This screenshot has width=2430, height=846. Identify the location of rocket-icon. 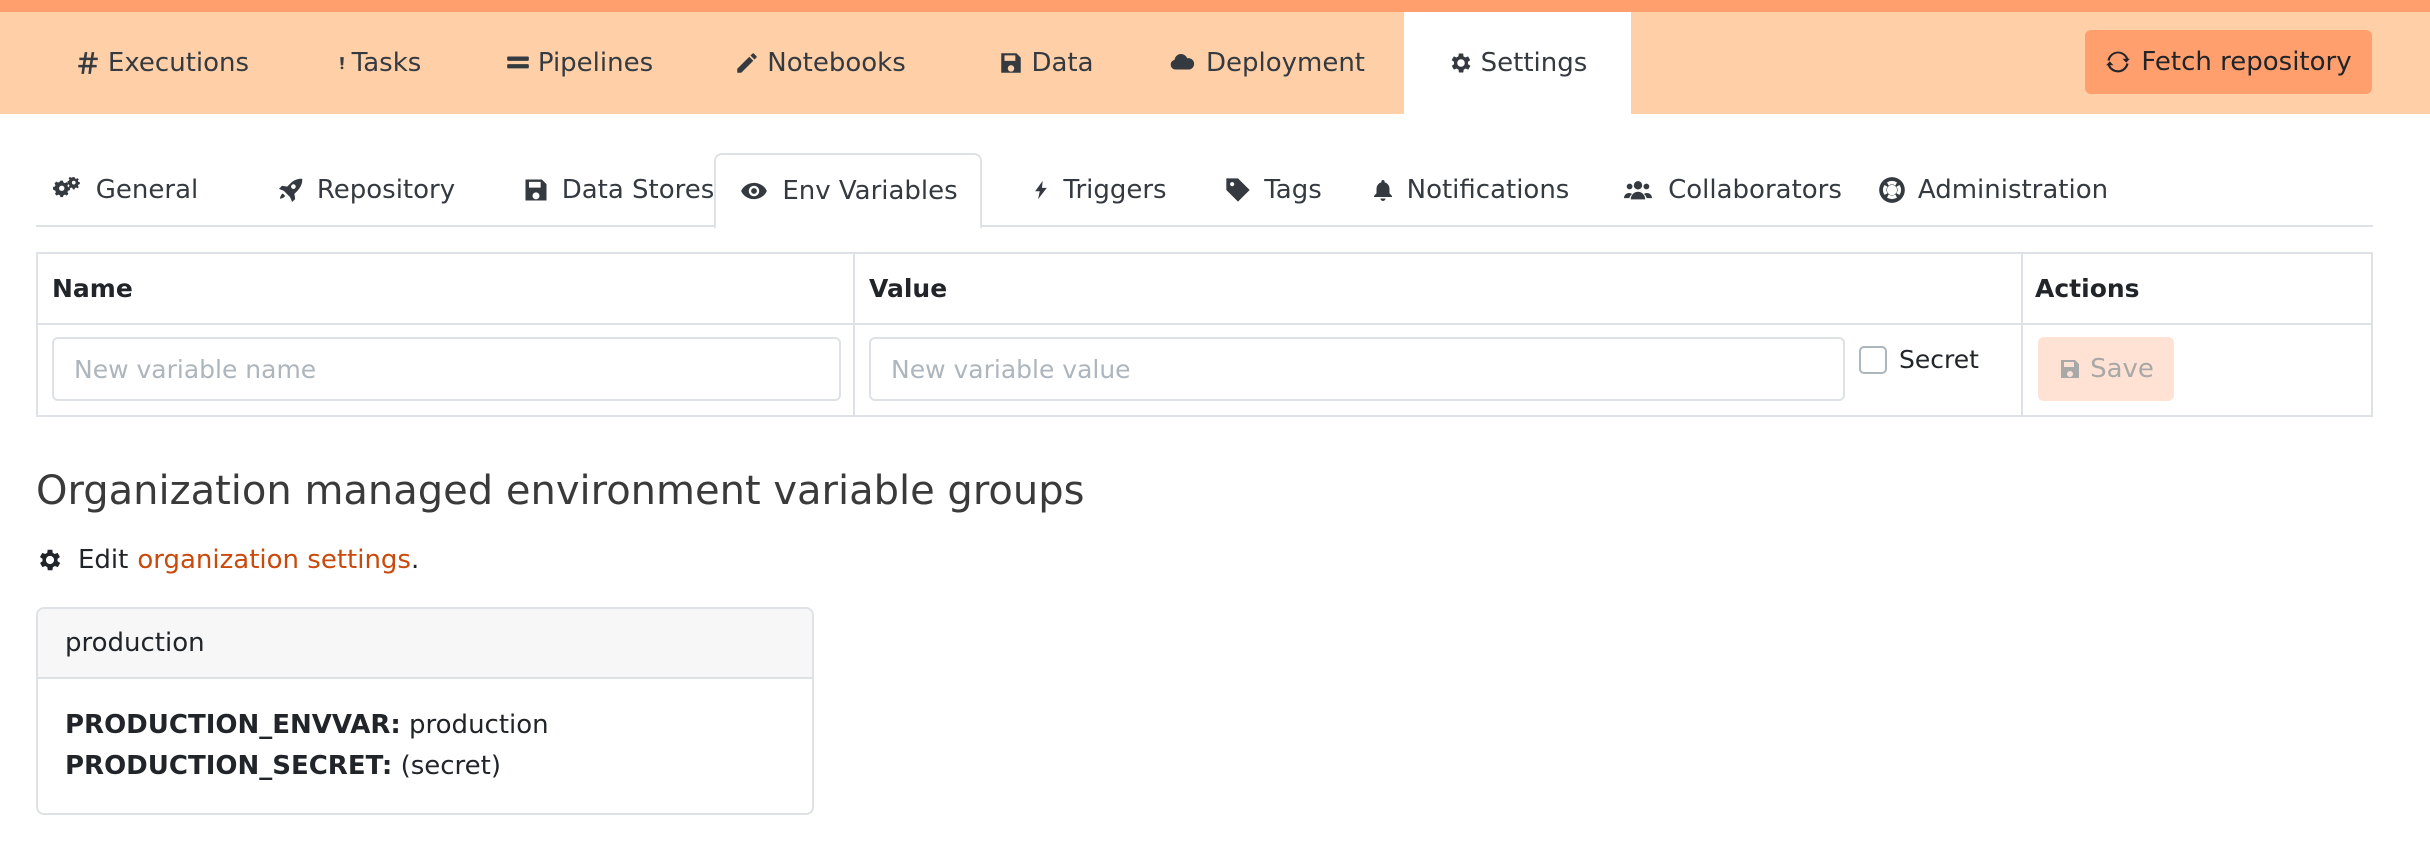
(290, 190).